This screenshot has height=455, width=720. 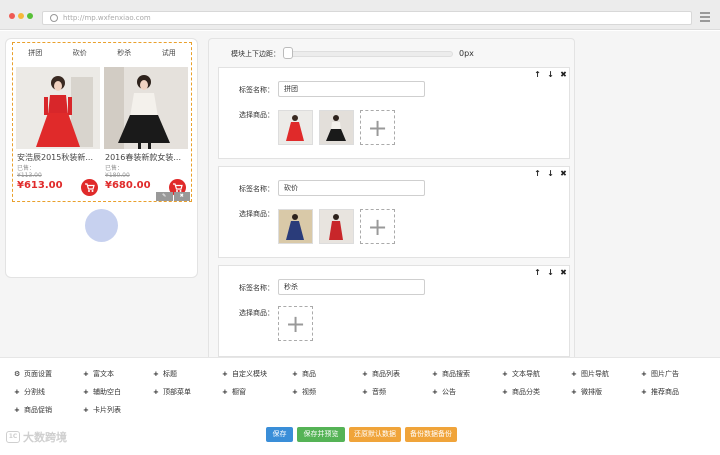 I want to click on component-item: + 推荐商品, so click(x=660, y=392).